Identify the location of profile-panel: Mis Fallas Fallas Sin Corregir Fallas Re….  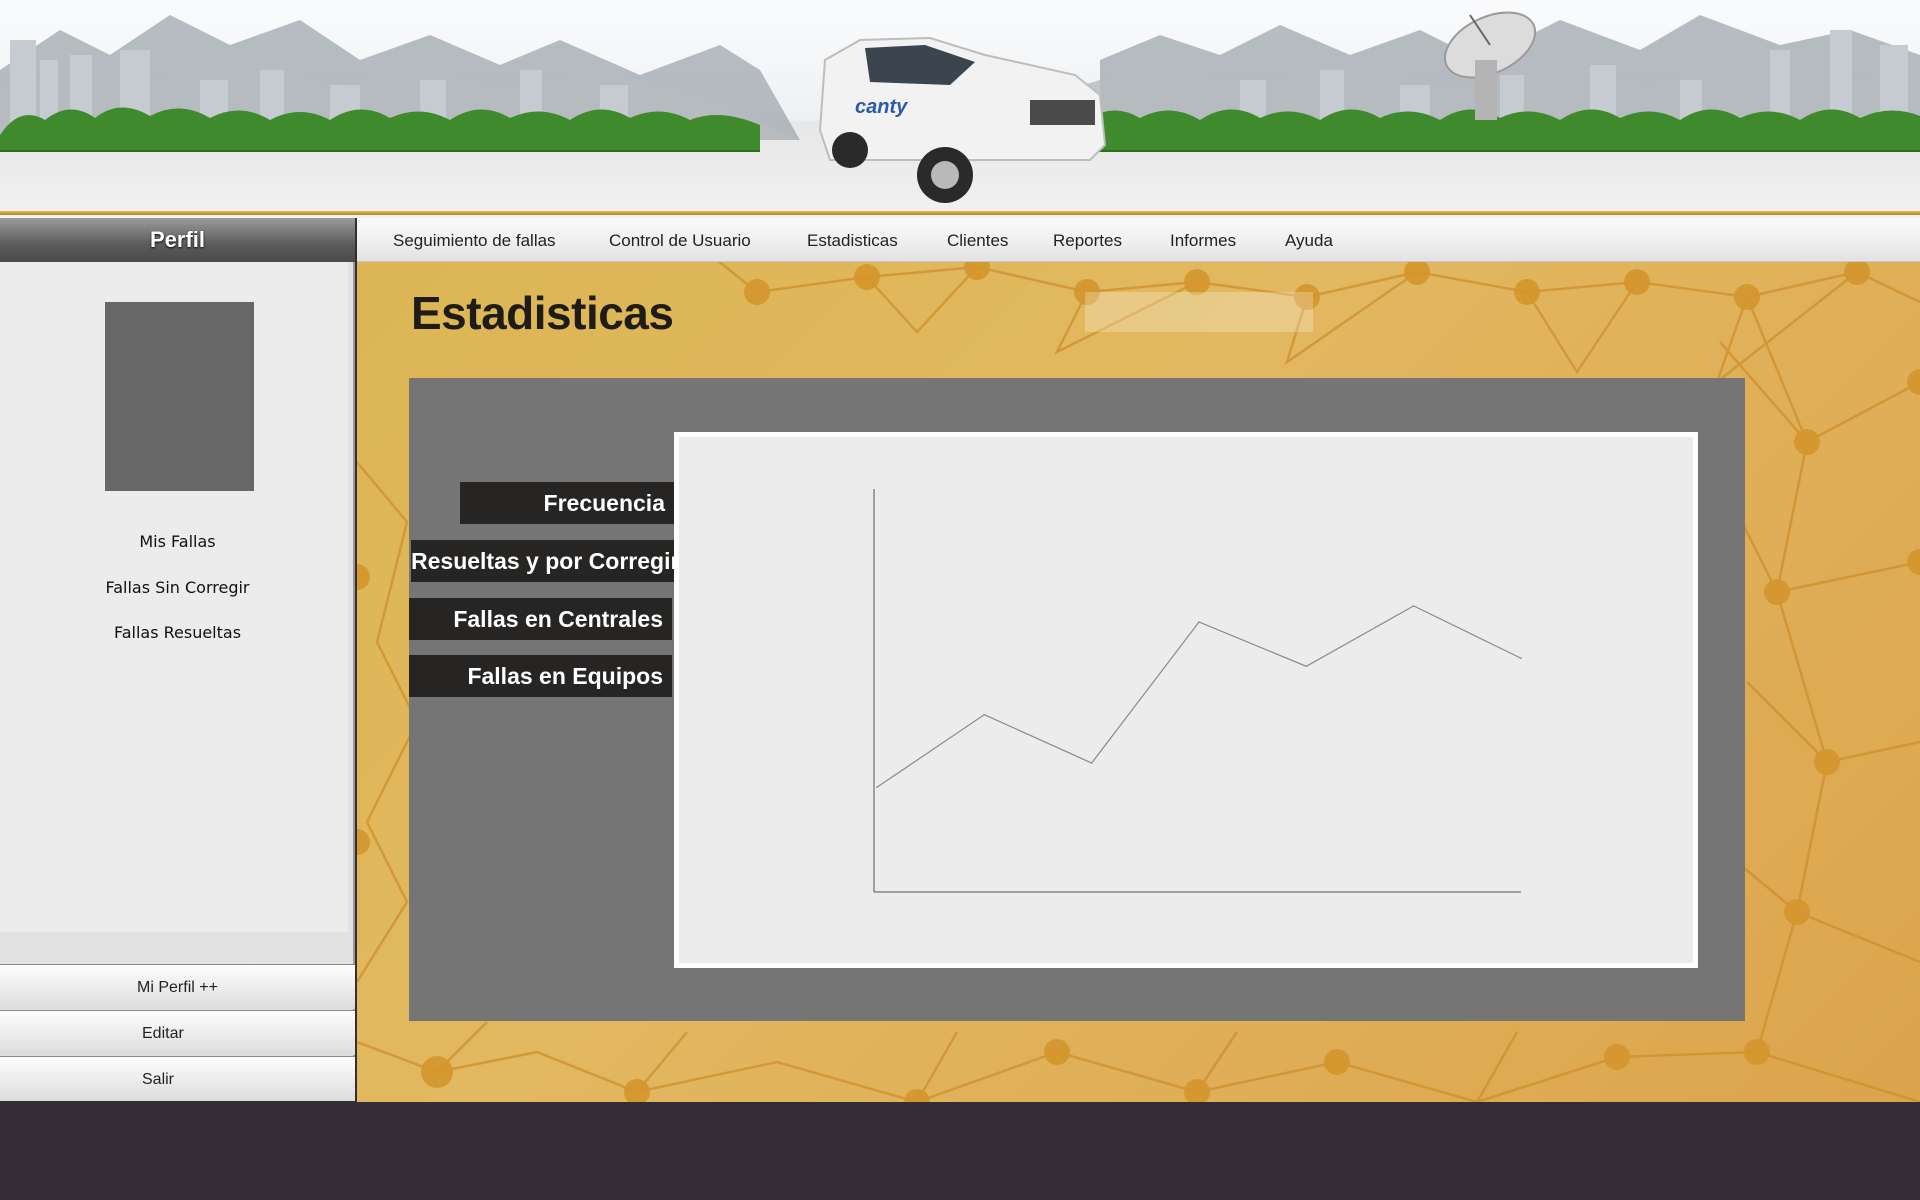
(174, 597).